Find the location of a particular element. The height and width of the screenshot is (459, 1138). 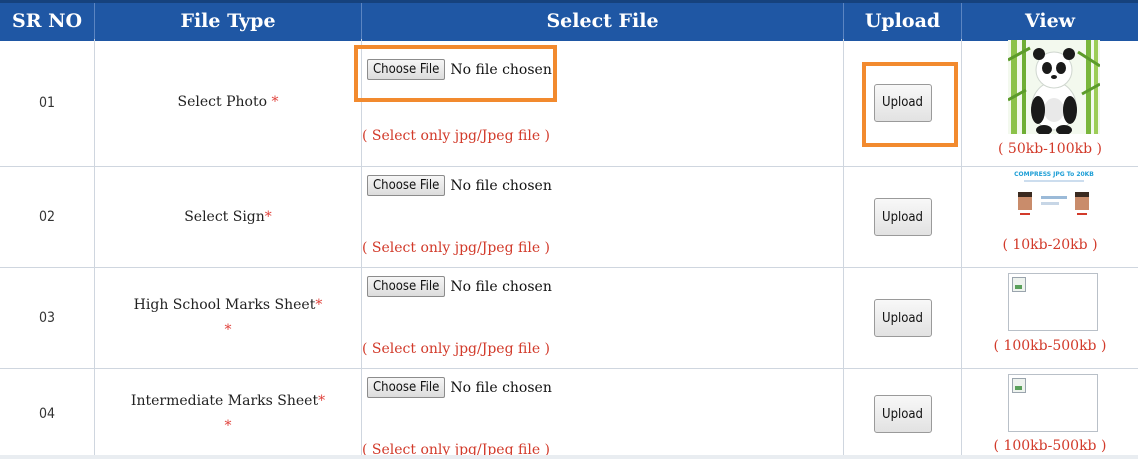

file-type-label: Select Photo * is located at coordinates (228, 102).